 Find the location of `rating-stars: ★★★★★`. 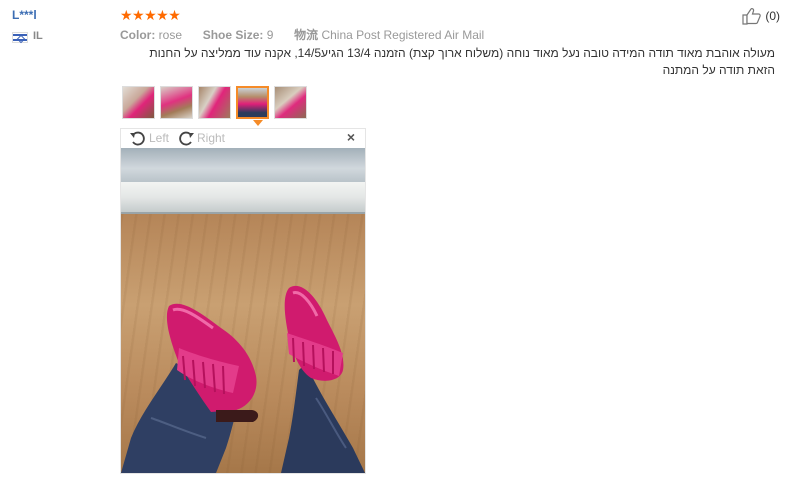

rating-stars: ★★★★★ is located at coordinates (150, 15).